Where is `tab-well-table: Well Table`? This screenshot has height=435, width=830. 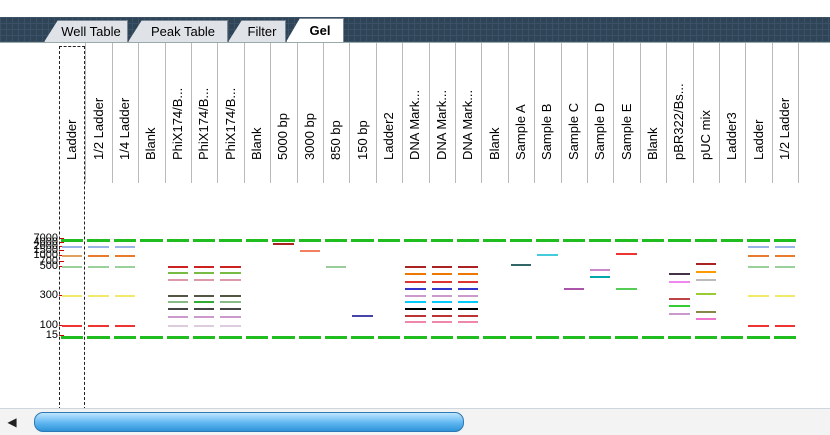 tab-well-table: Well Table is located at coordinates (86, 31).